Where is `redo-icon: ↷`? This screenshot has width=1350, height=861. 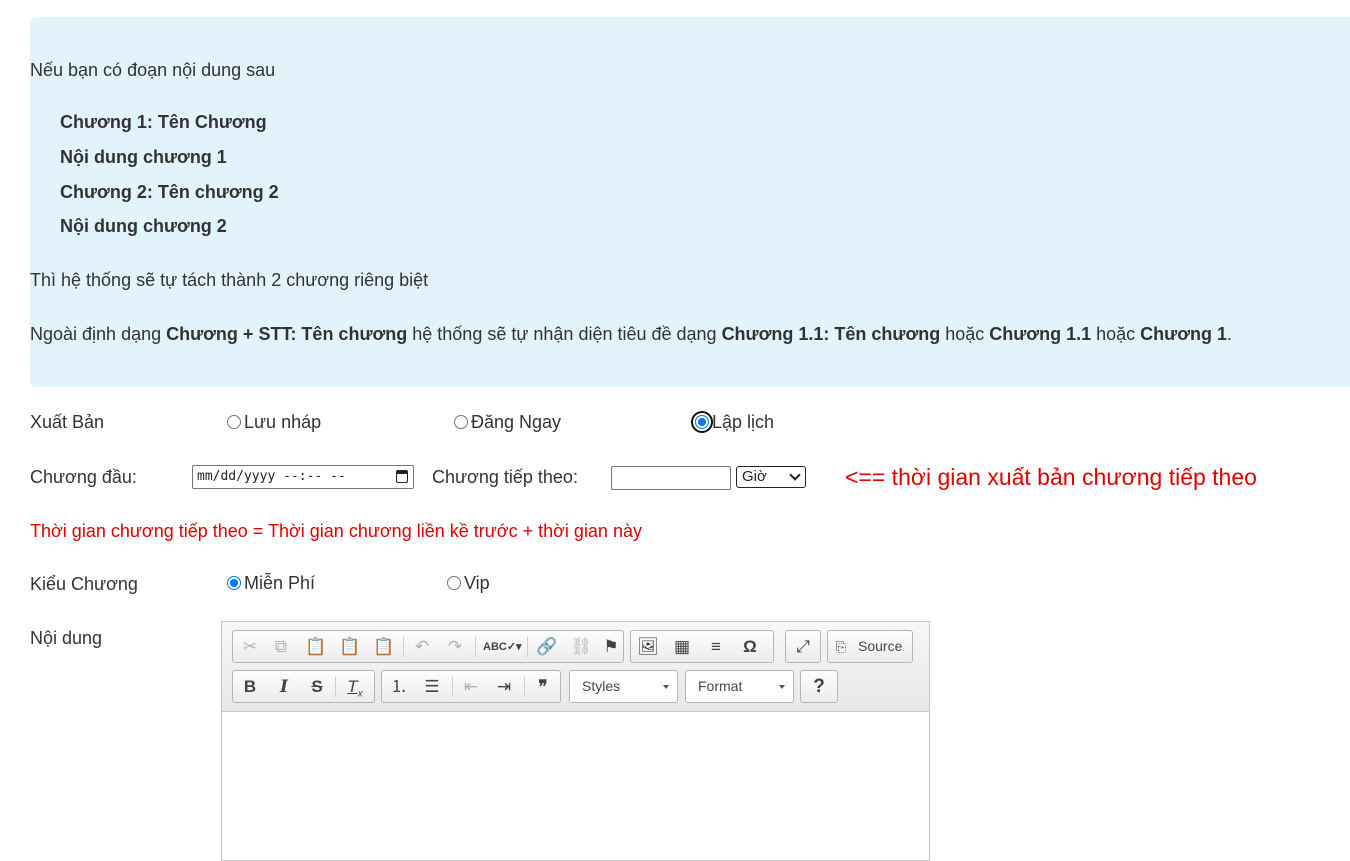 redo-icon: ↷ is located at coordinates (455, 647).